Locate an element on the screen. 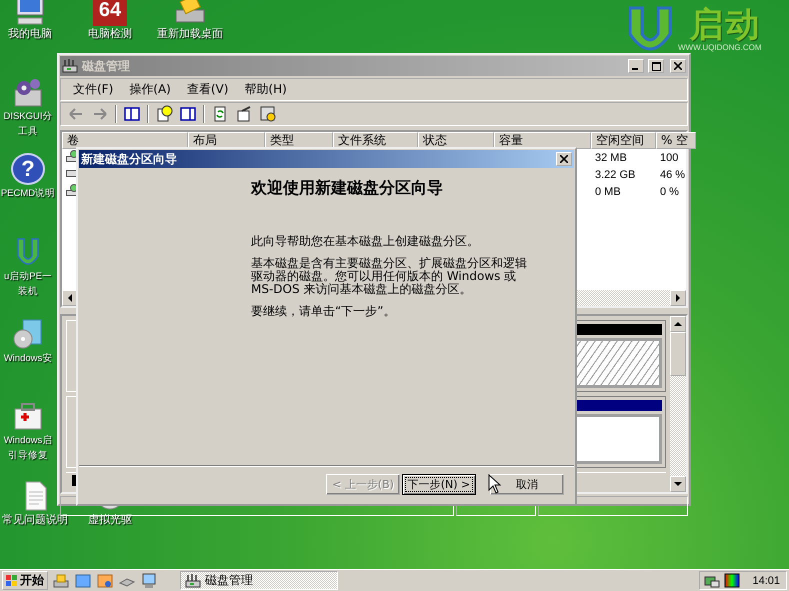 This screenshot has height=591, width=789. window-title: 磁盘管理 is located at coordinates (106, 66).